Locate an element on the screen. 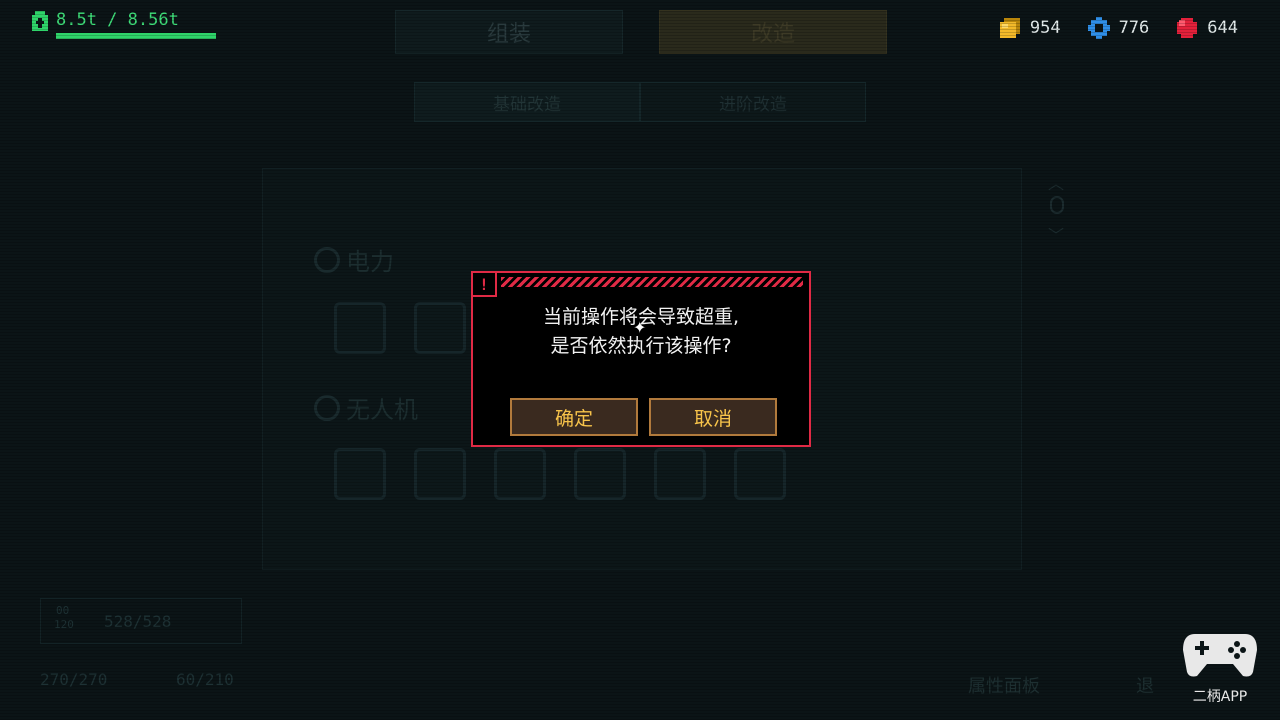  weight-text: 8.5t / 8.56t is located at coordinates (117, 20).